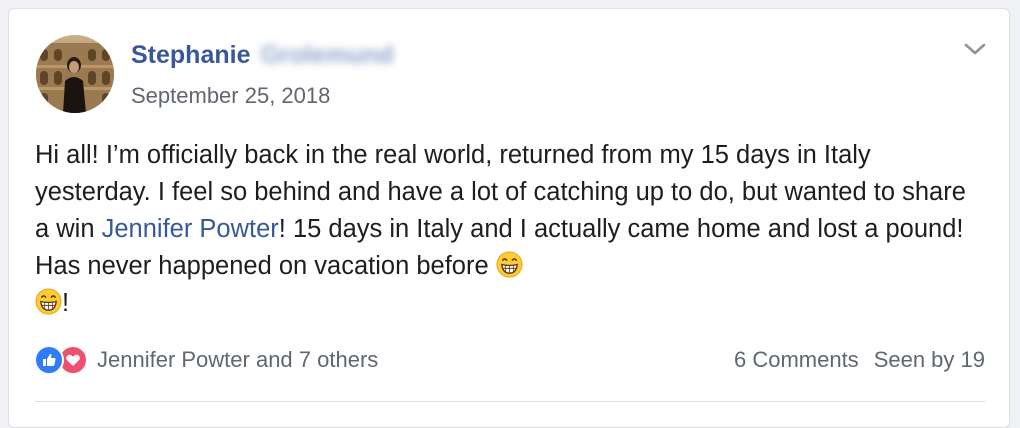 The image size is (1020, 428). What do you see at coordinates (75, 74) in the screenshot?
I see `avatar` at bounding box center [75, 74].